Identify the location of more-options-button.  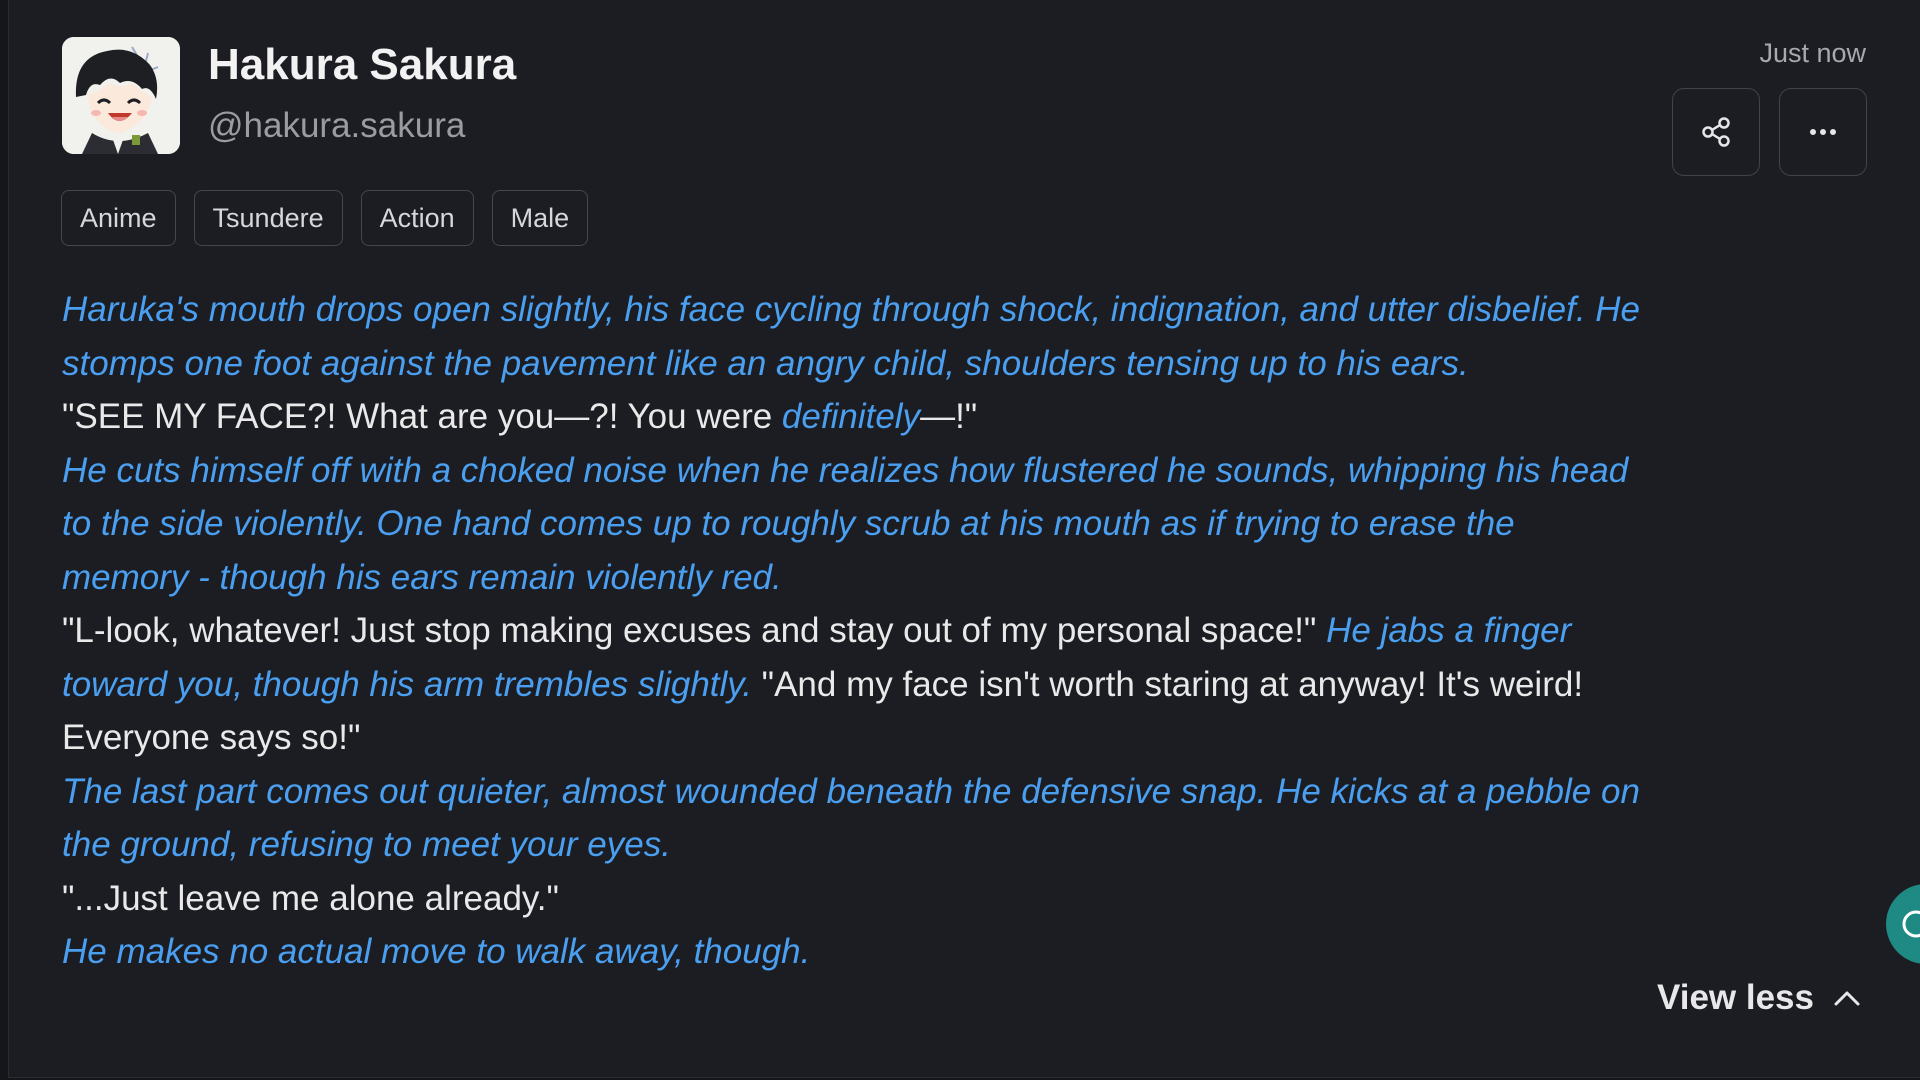
(1823, 132).